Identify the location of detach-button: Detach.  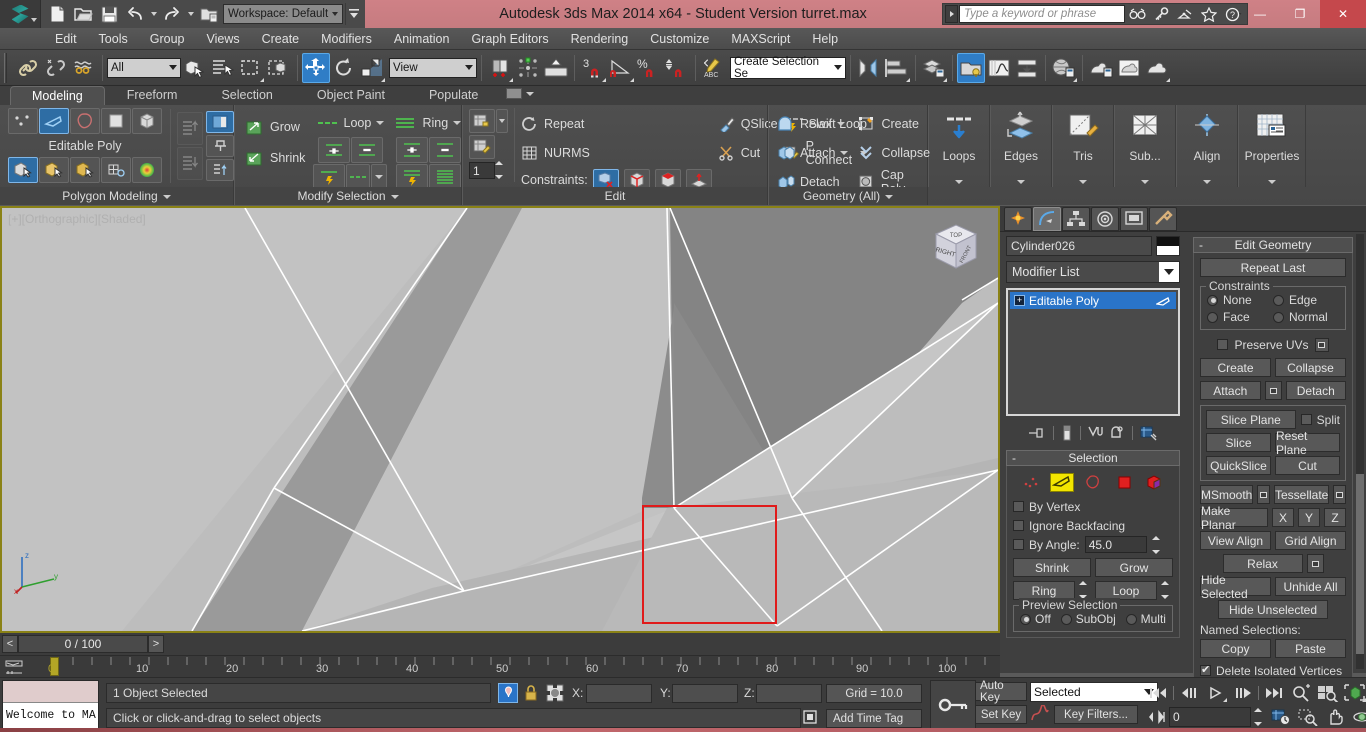
(1315, 390).